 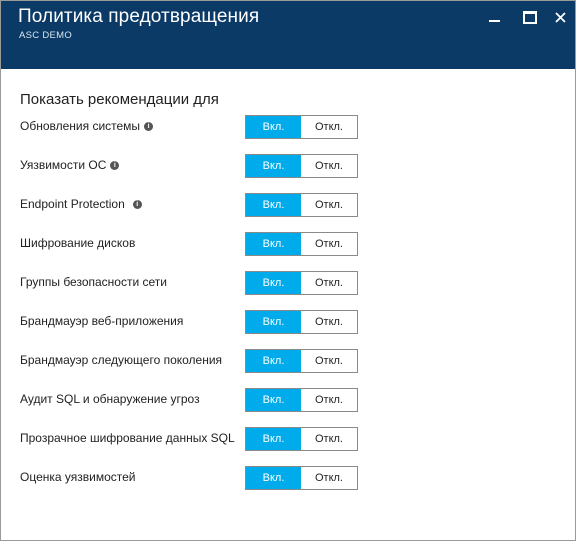 What do you see at coordinates (93, 282) in the screenshot?
I see `recommendation-label: Группы безопасности сети` at bounding box center [93, 282].